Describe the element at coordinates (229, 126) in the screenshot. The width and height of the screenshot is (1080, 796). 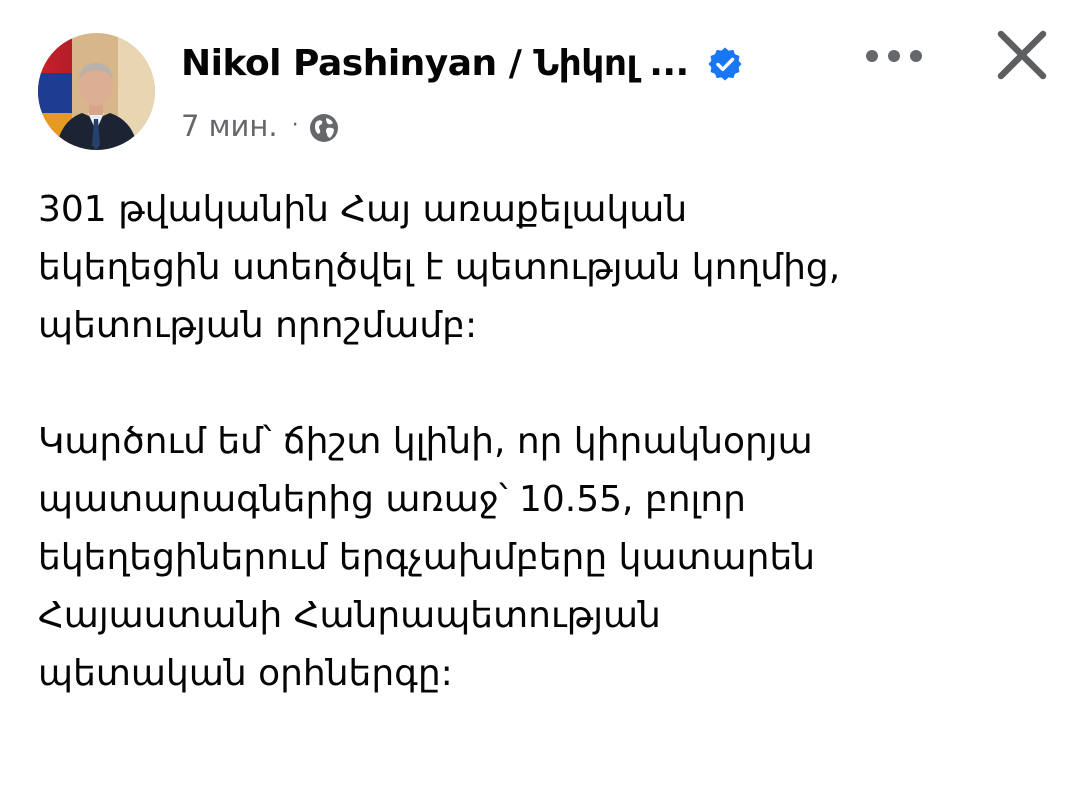
I see `post-timestamp: 7 мин.` at that location.